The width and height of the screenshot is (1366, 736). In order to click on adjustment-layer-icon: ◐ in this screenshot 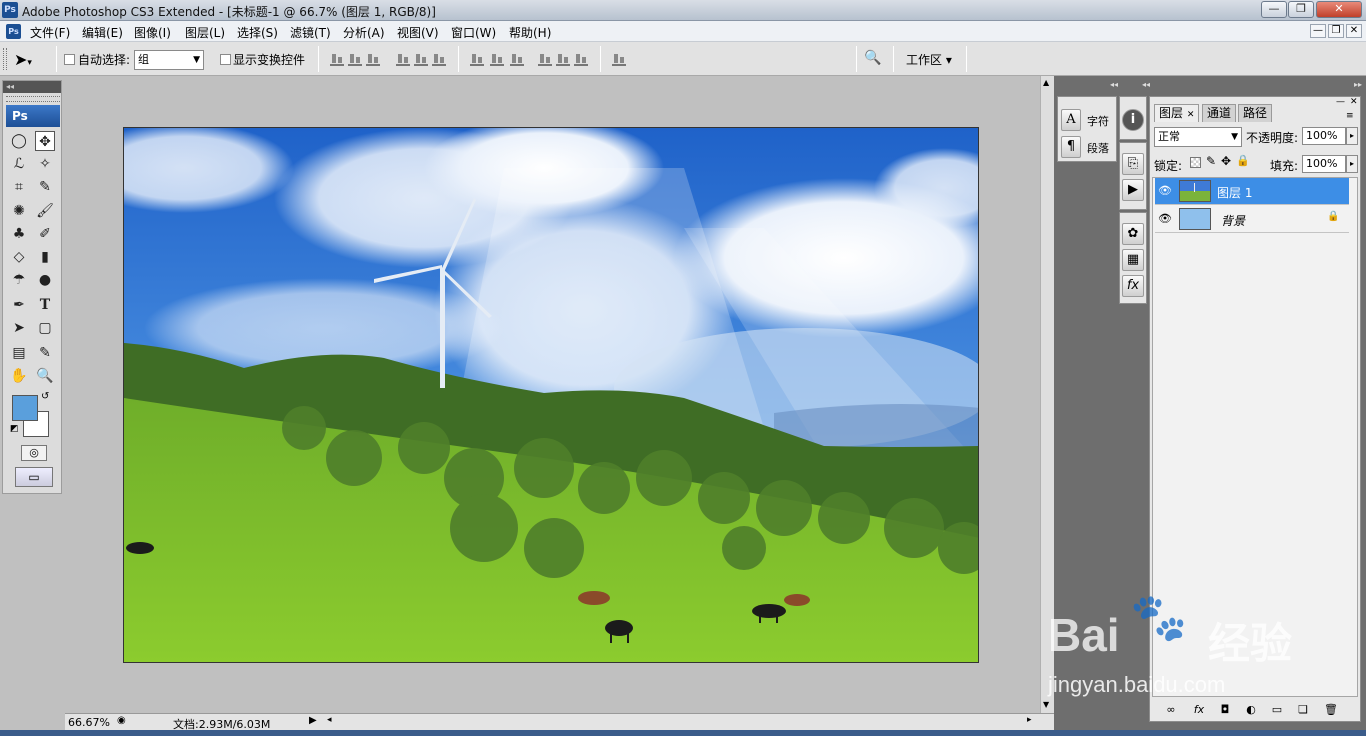, I will do `click(1251, 710)`.